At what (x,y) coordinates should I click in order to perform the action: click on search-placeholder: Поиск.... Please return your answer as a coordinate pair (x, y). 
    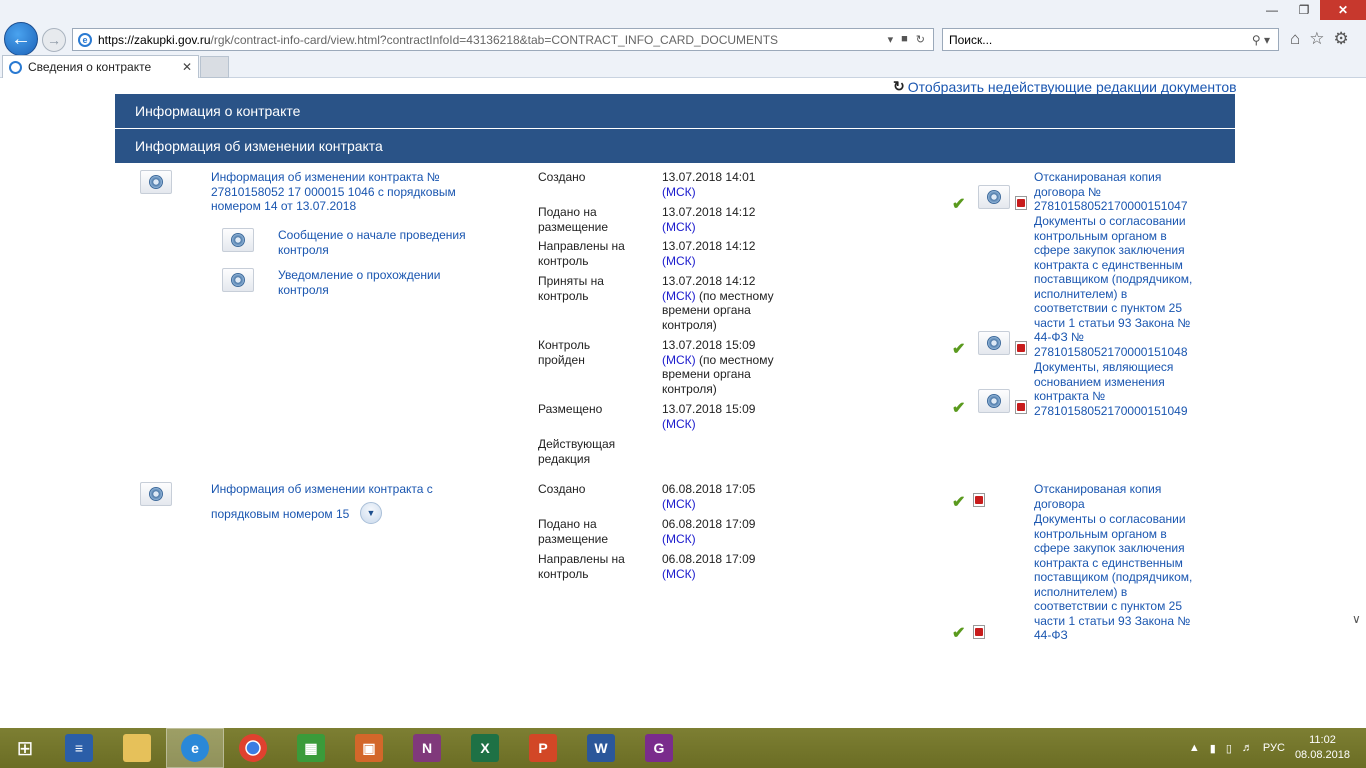
    Looking at the image, I should click on (971, 39).